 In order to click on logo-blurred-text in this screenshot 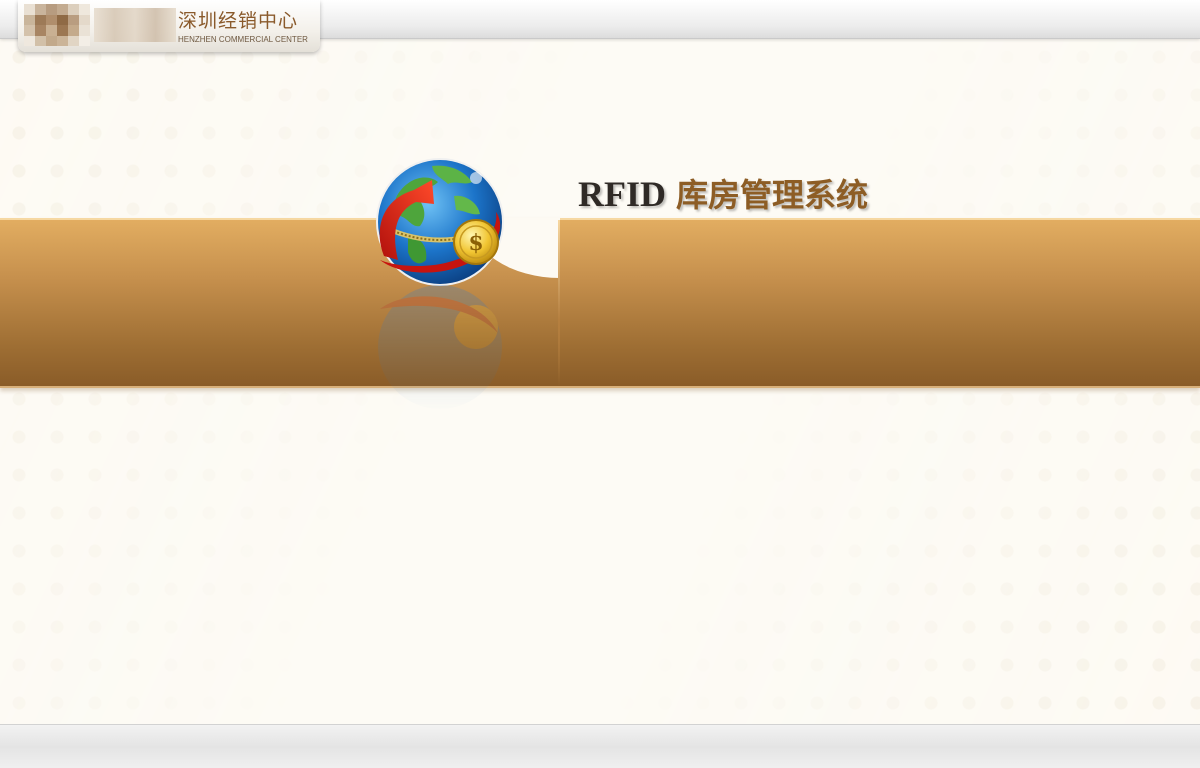, I will do `click(135, 25)`.